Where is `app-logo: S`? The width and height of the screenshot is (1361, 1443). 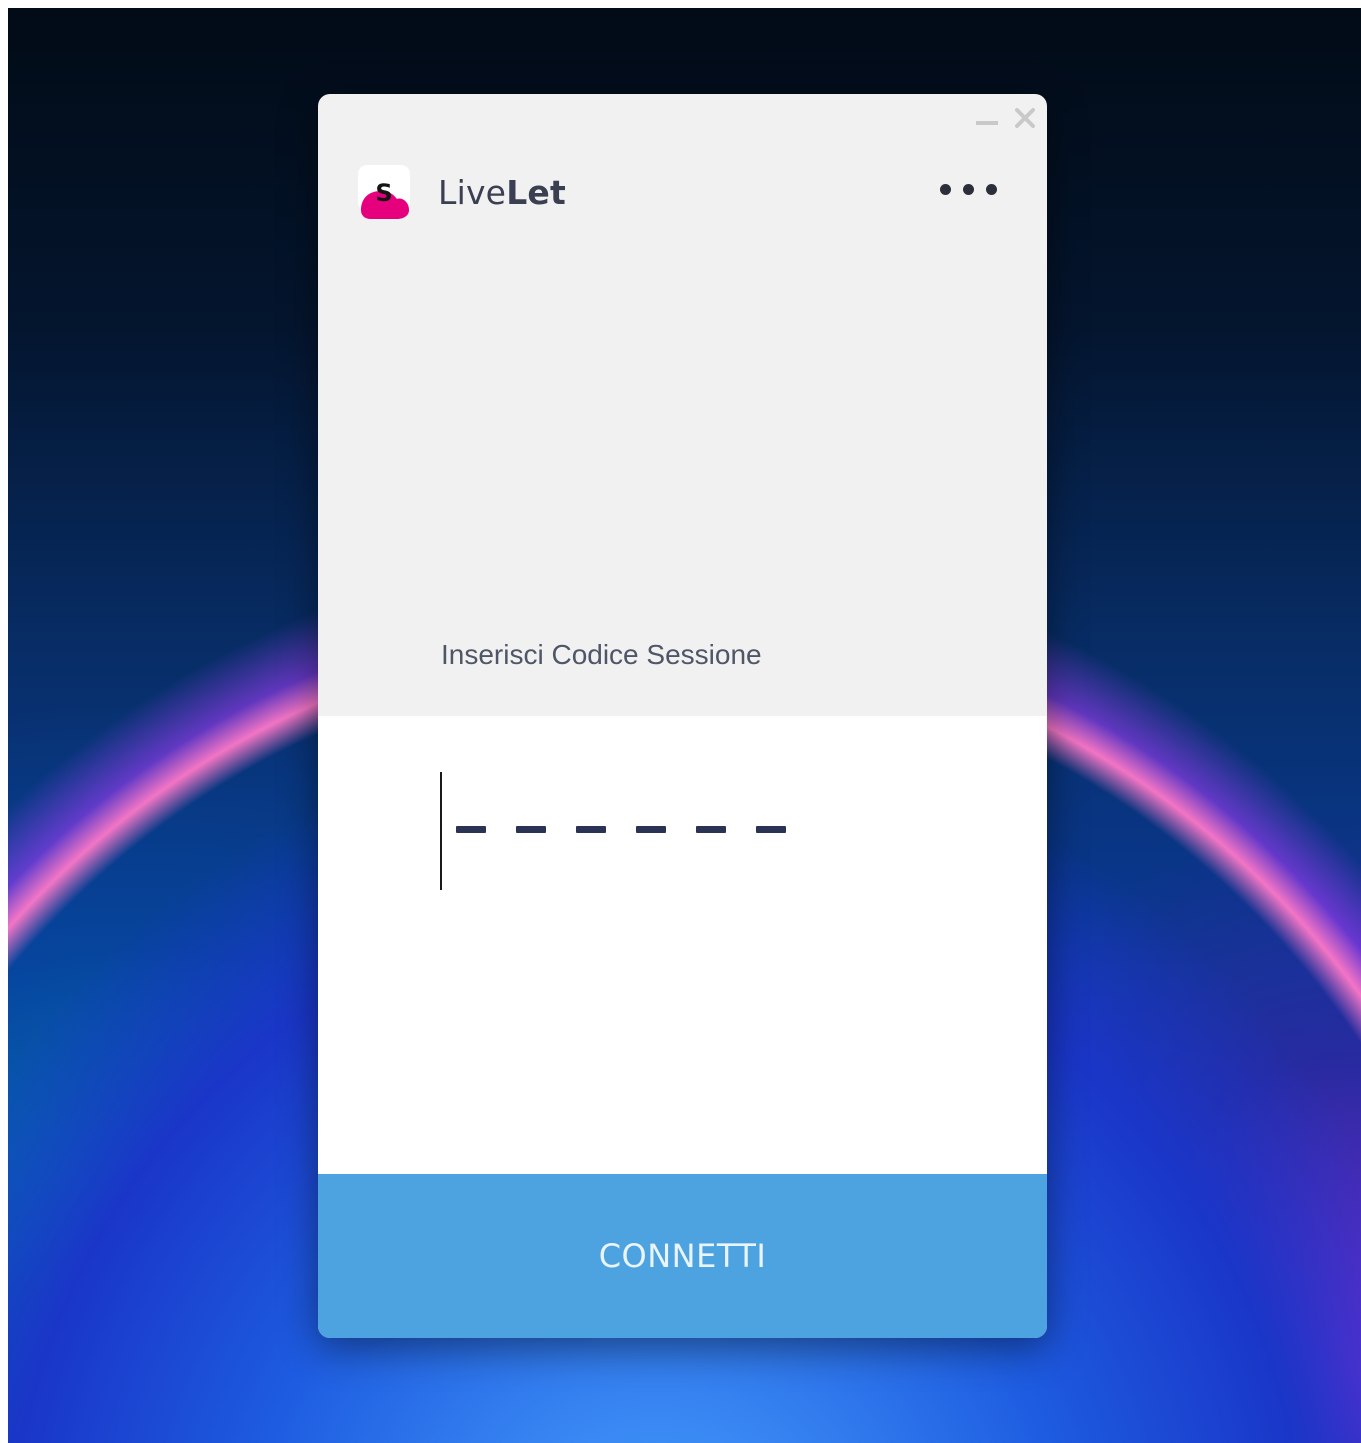
app-logo: S is located at coordinates (384, 192).